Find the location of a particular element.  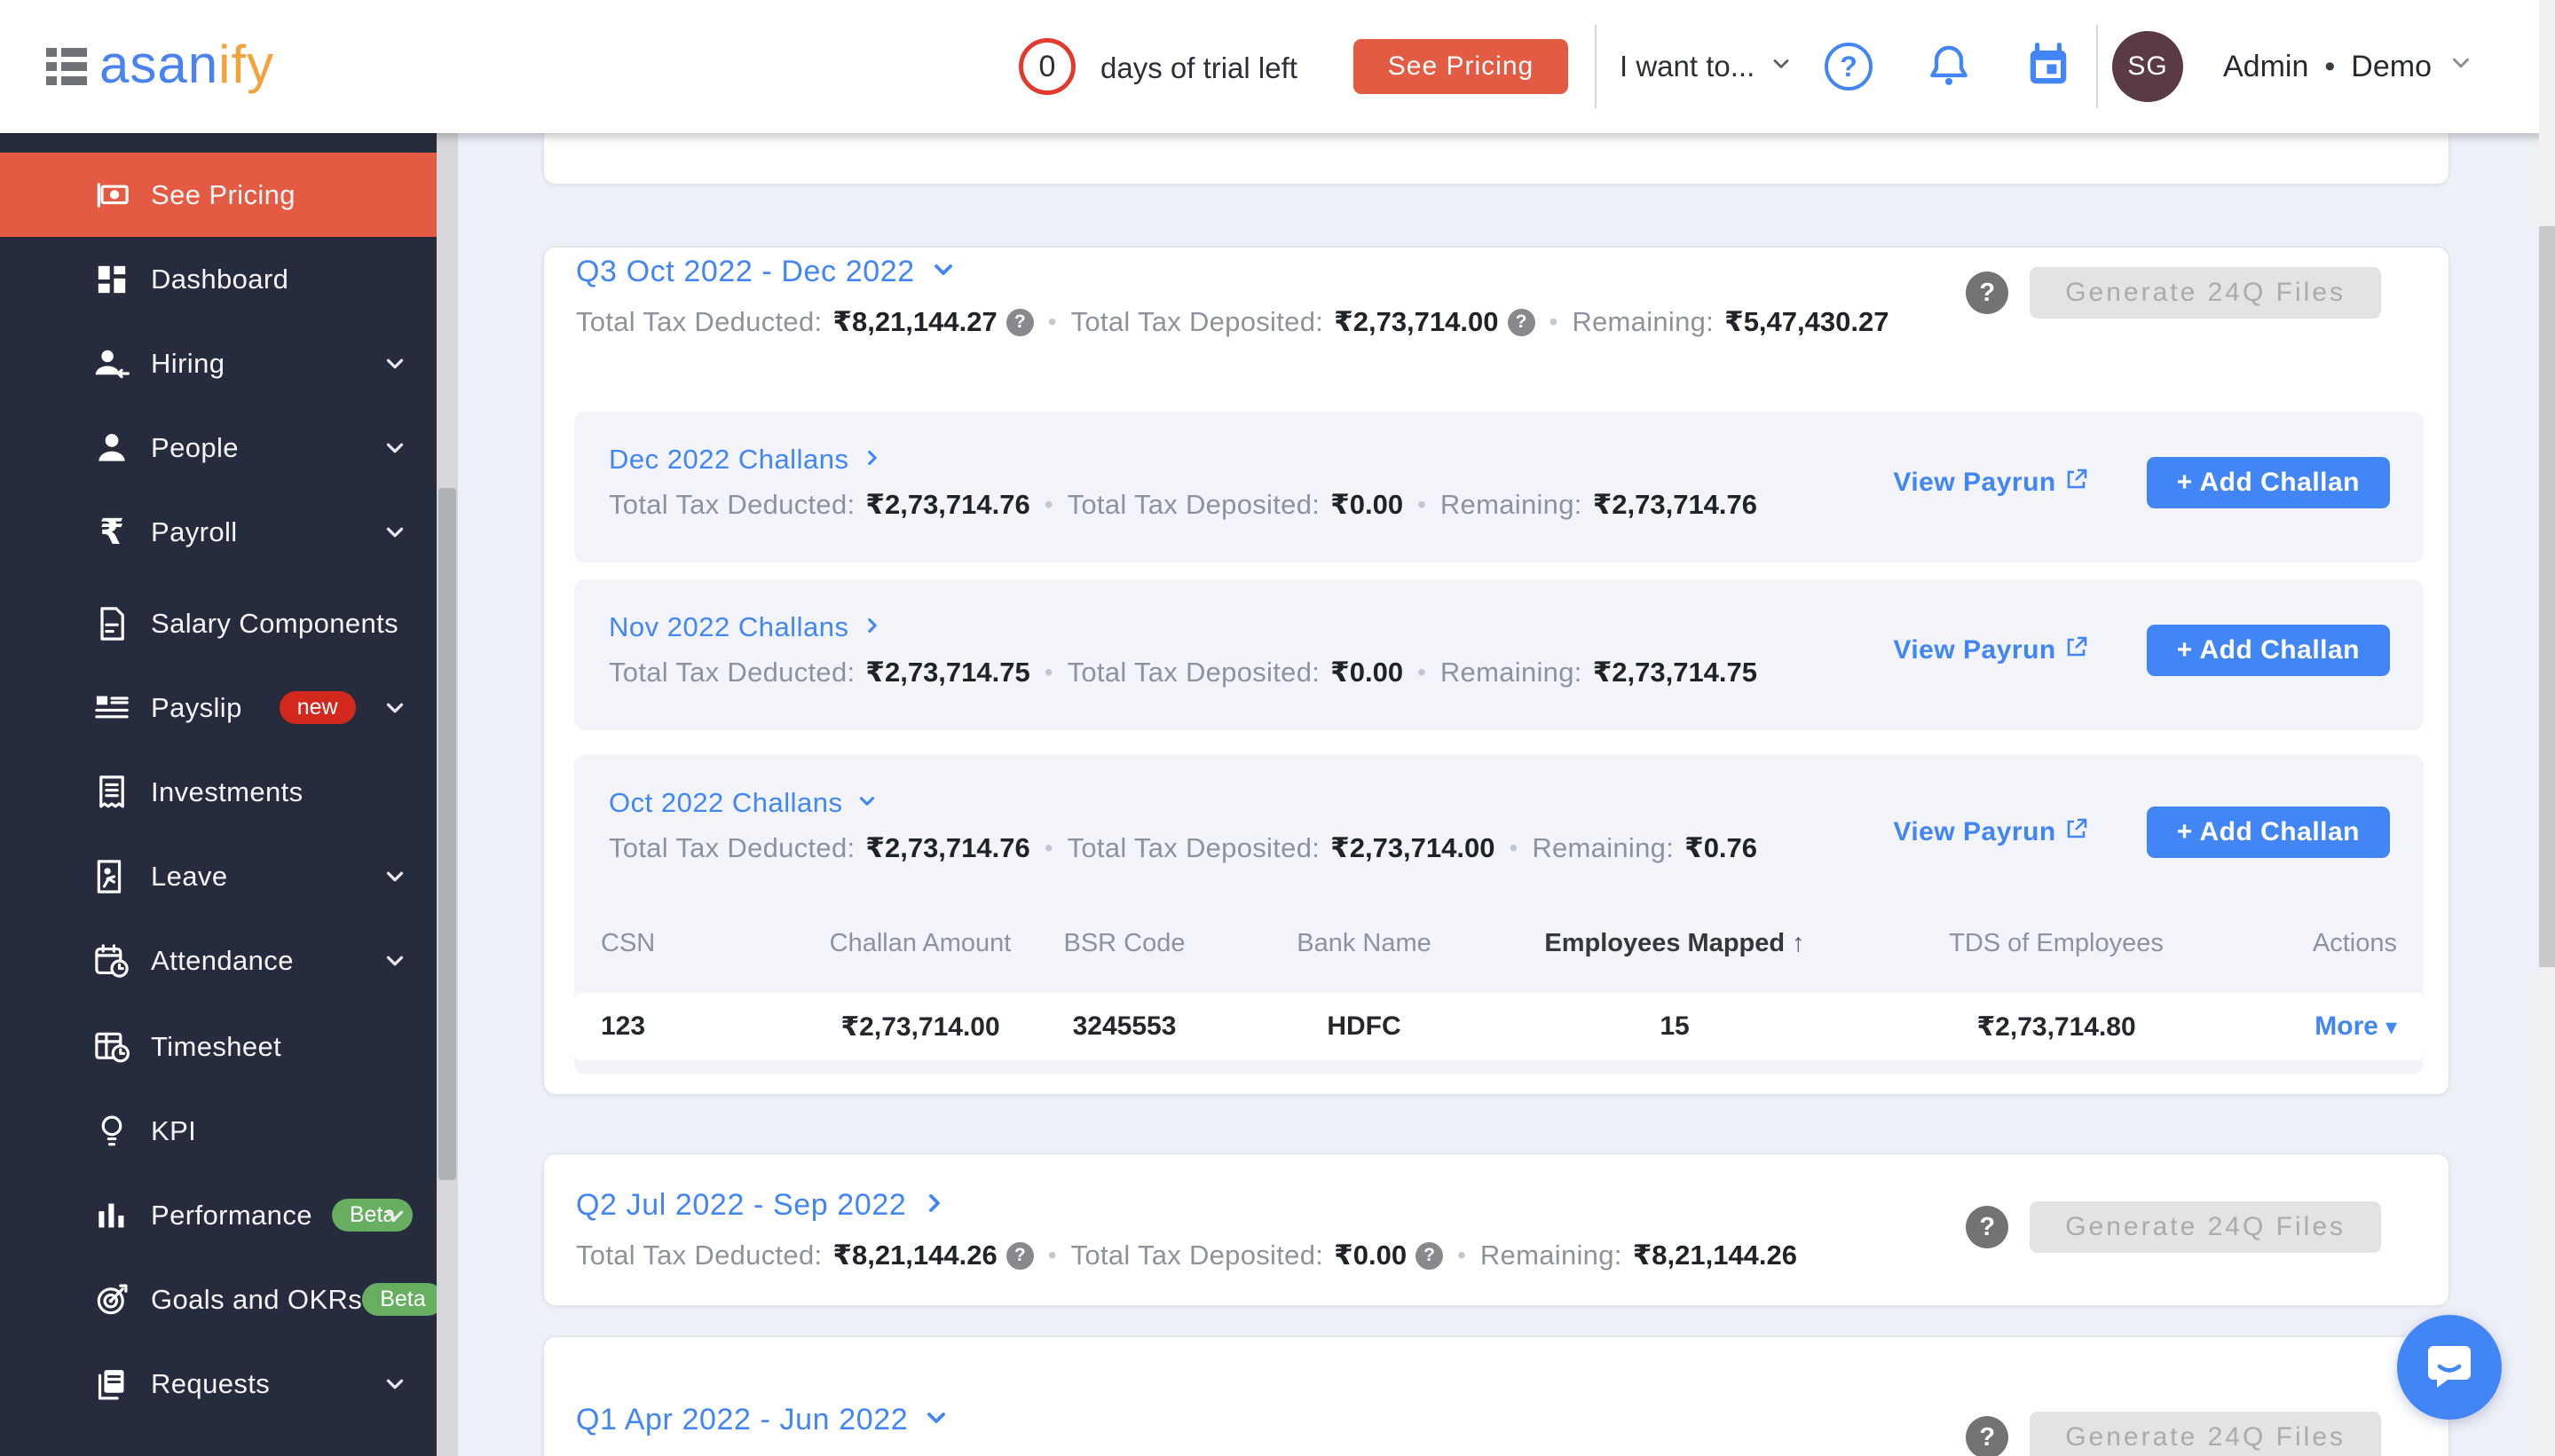

sidebar-item-leave: Leave is located at coordinates (218, 876).